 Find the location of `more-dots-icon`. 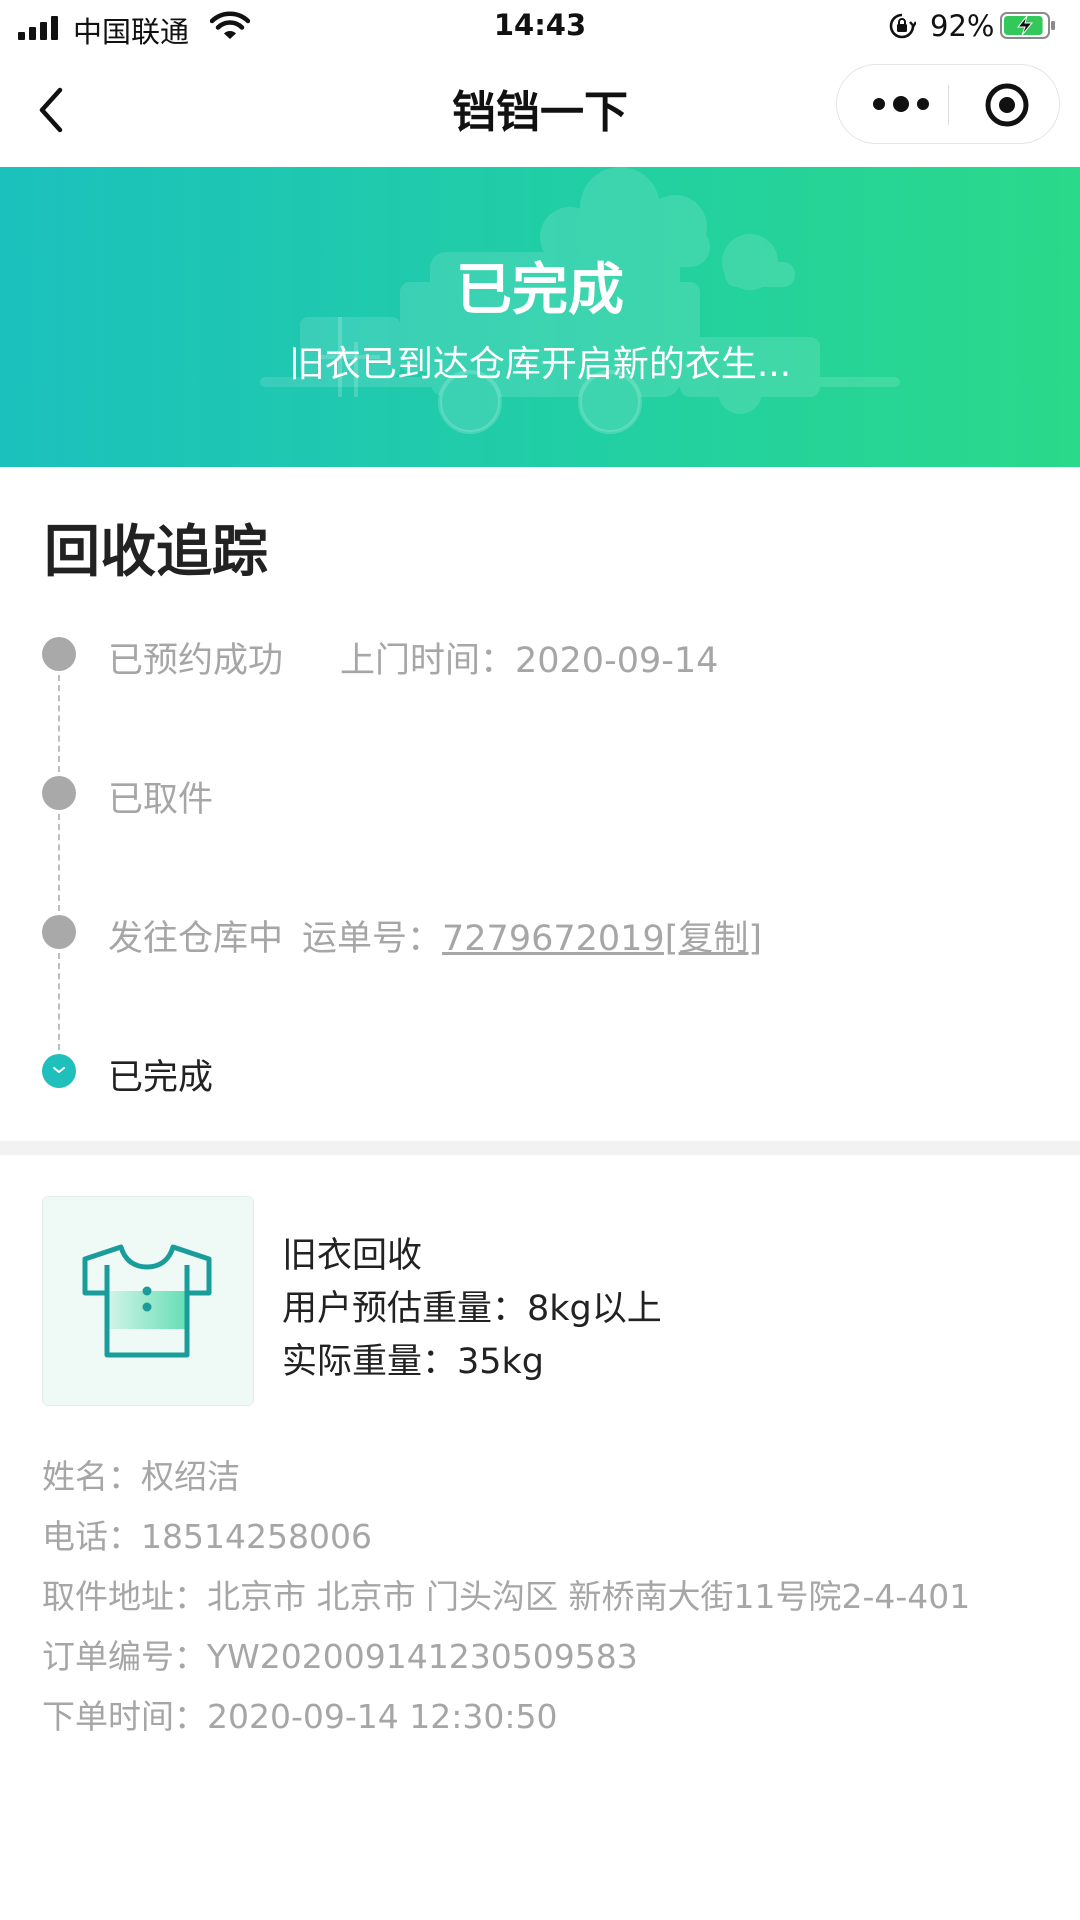

more-dots-icon is located at coordinates (901, 104).